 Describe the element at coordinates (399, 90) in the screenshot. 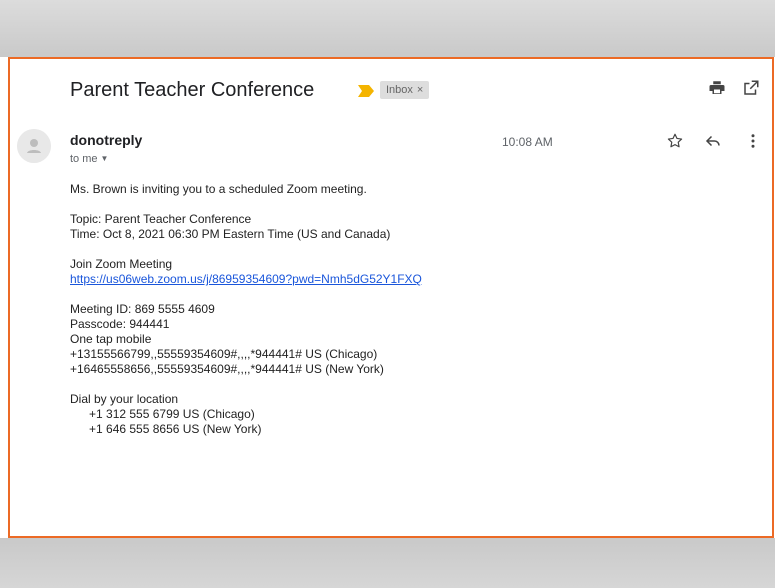

I see `inbox-label-text: Inbox` at that location.